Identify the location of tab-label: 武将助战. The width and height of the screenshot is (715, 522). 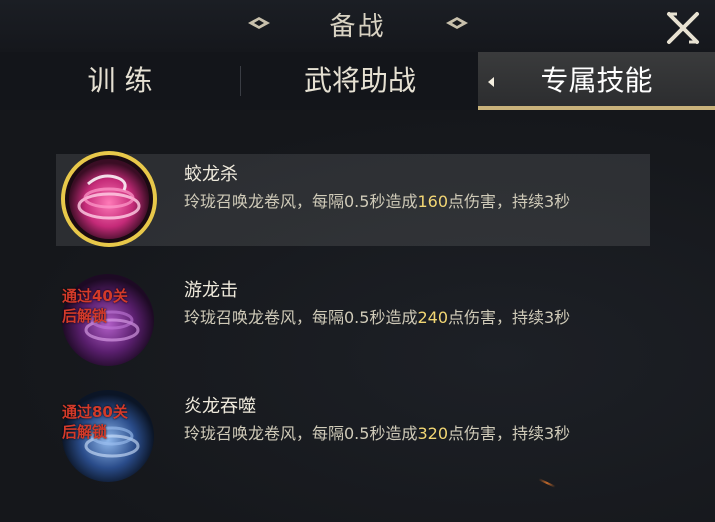
(359, 80).